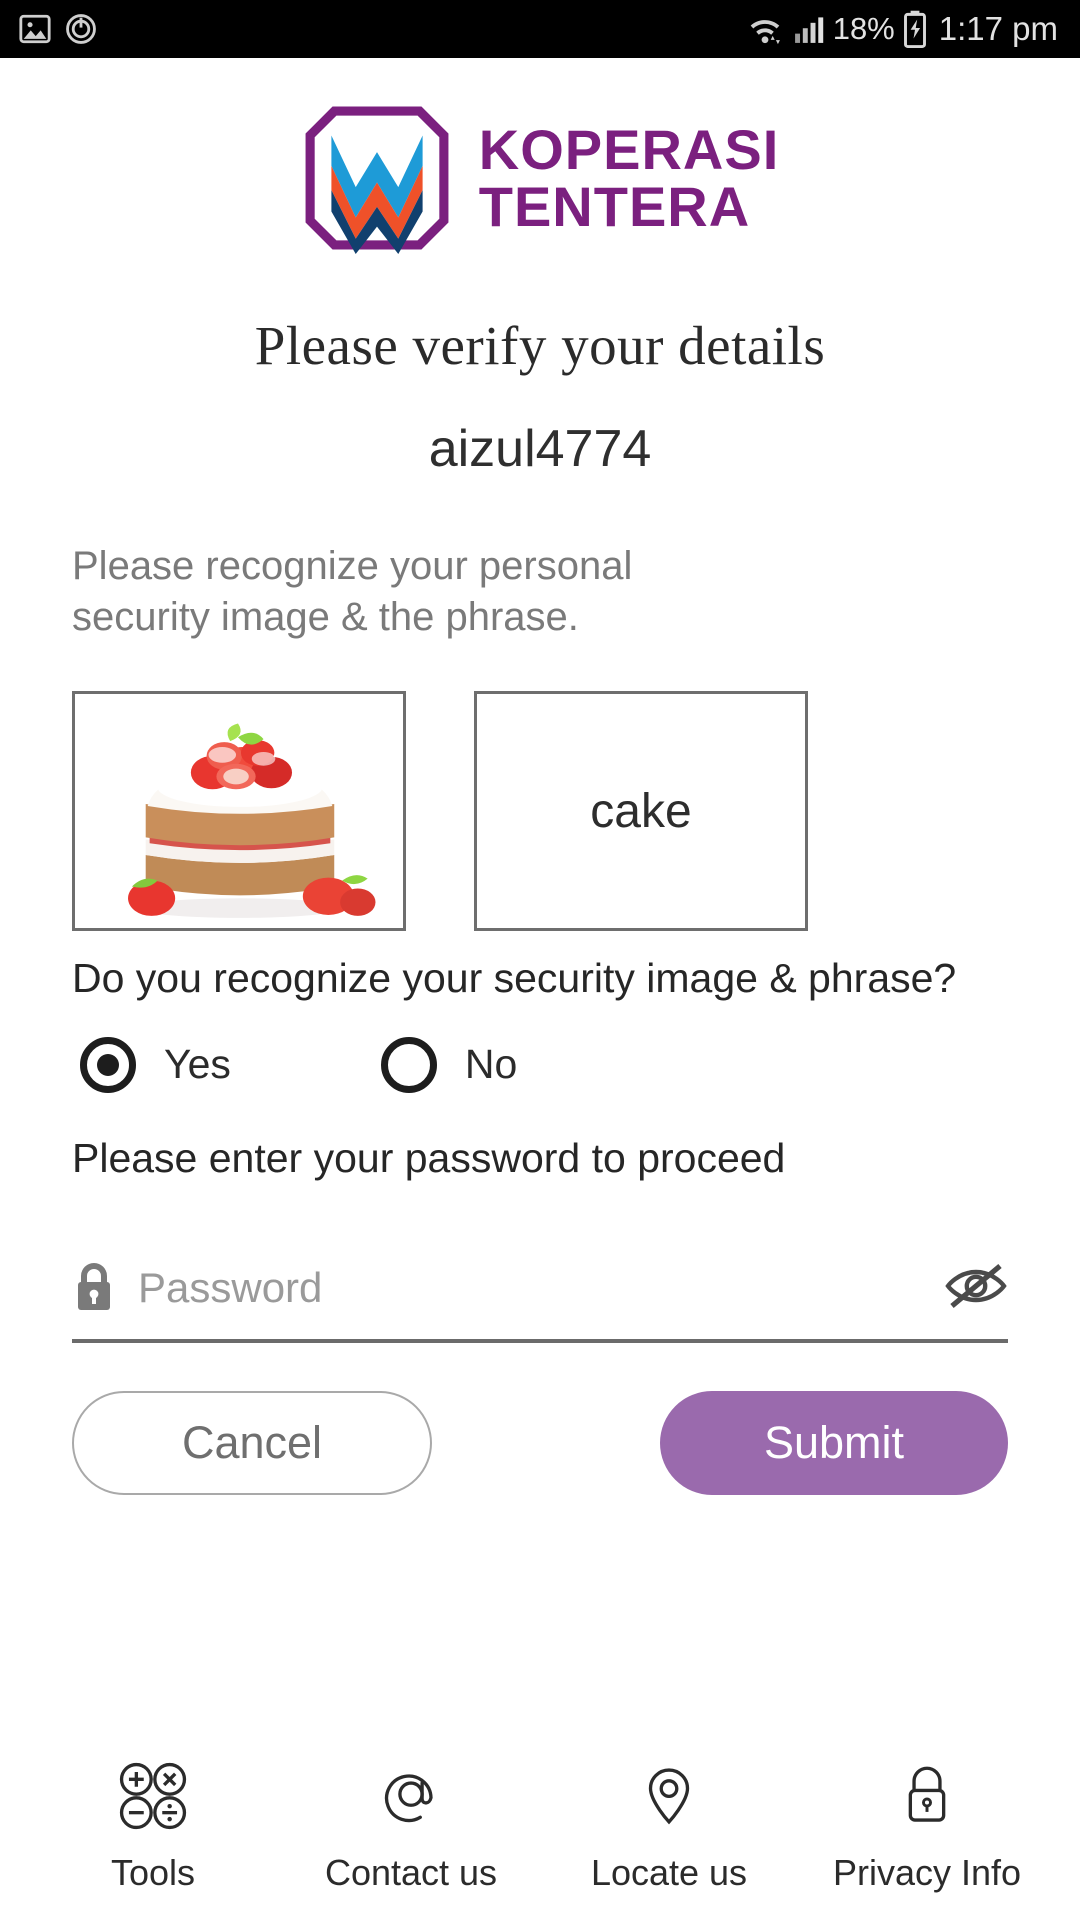 The height and width of the screenshot is (1920, 1080). Describe the element at coordinates (976, 1288) in the screenshot. I see `eye-off-icon` at that location.